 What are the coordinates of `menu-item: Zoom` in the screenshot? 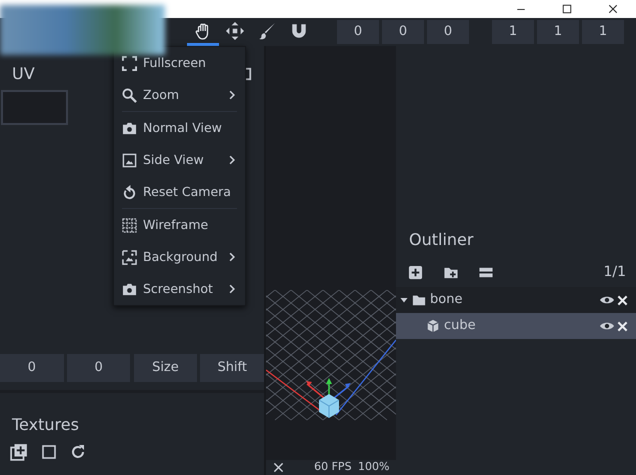 It's located at (179, 95).